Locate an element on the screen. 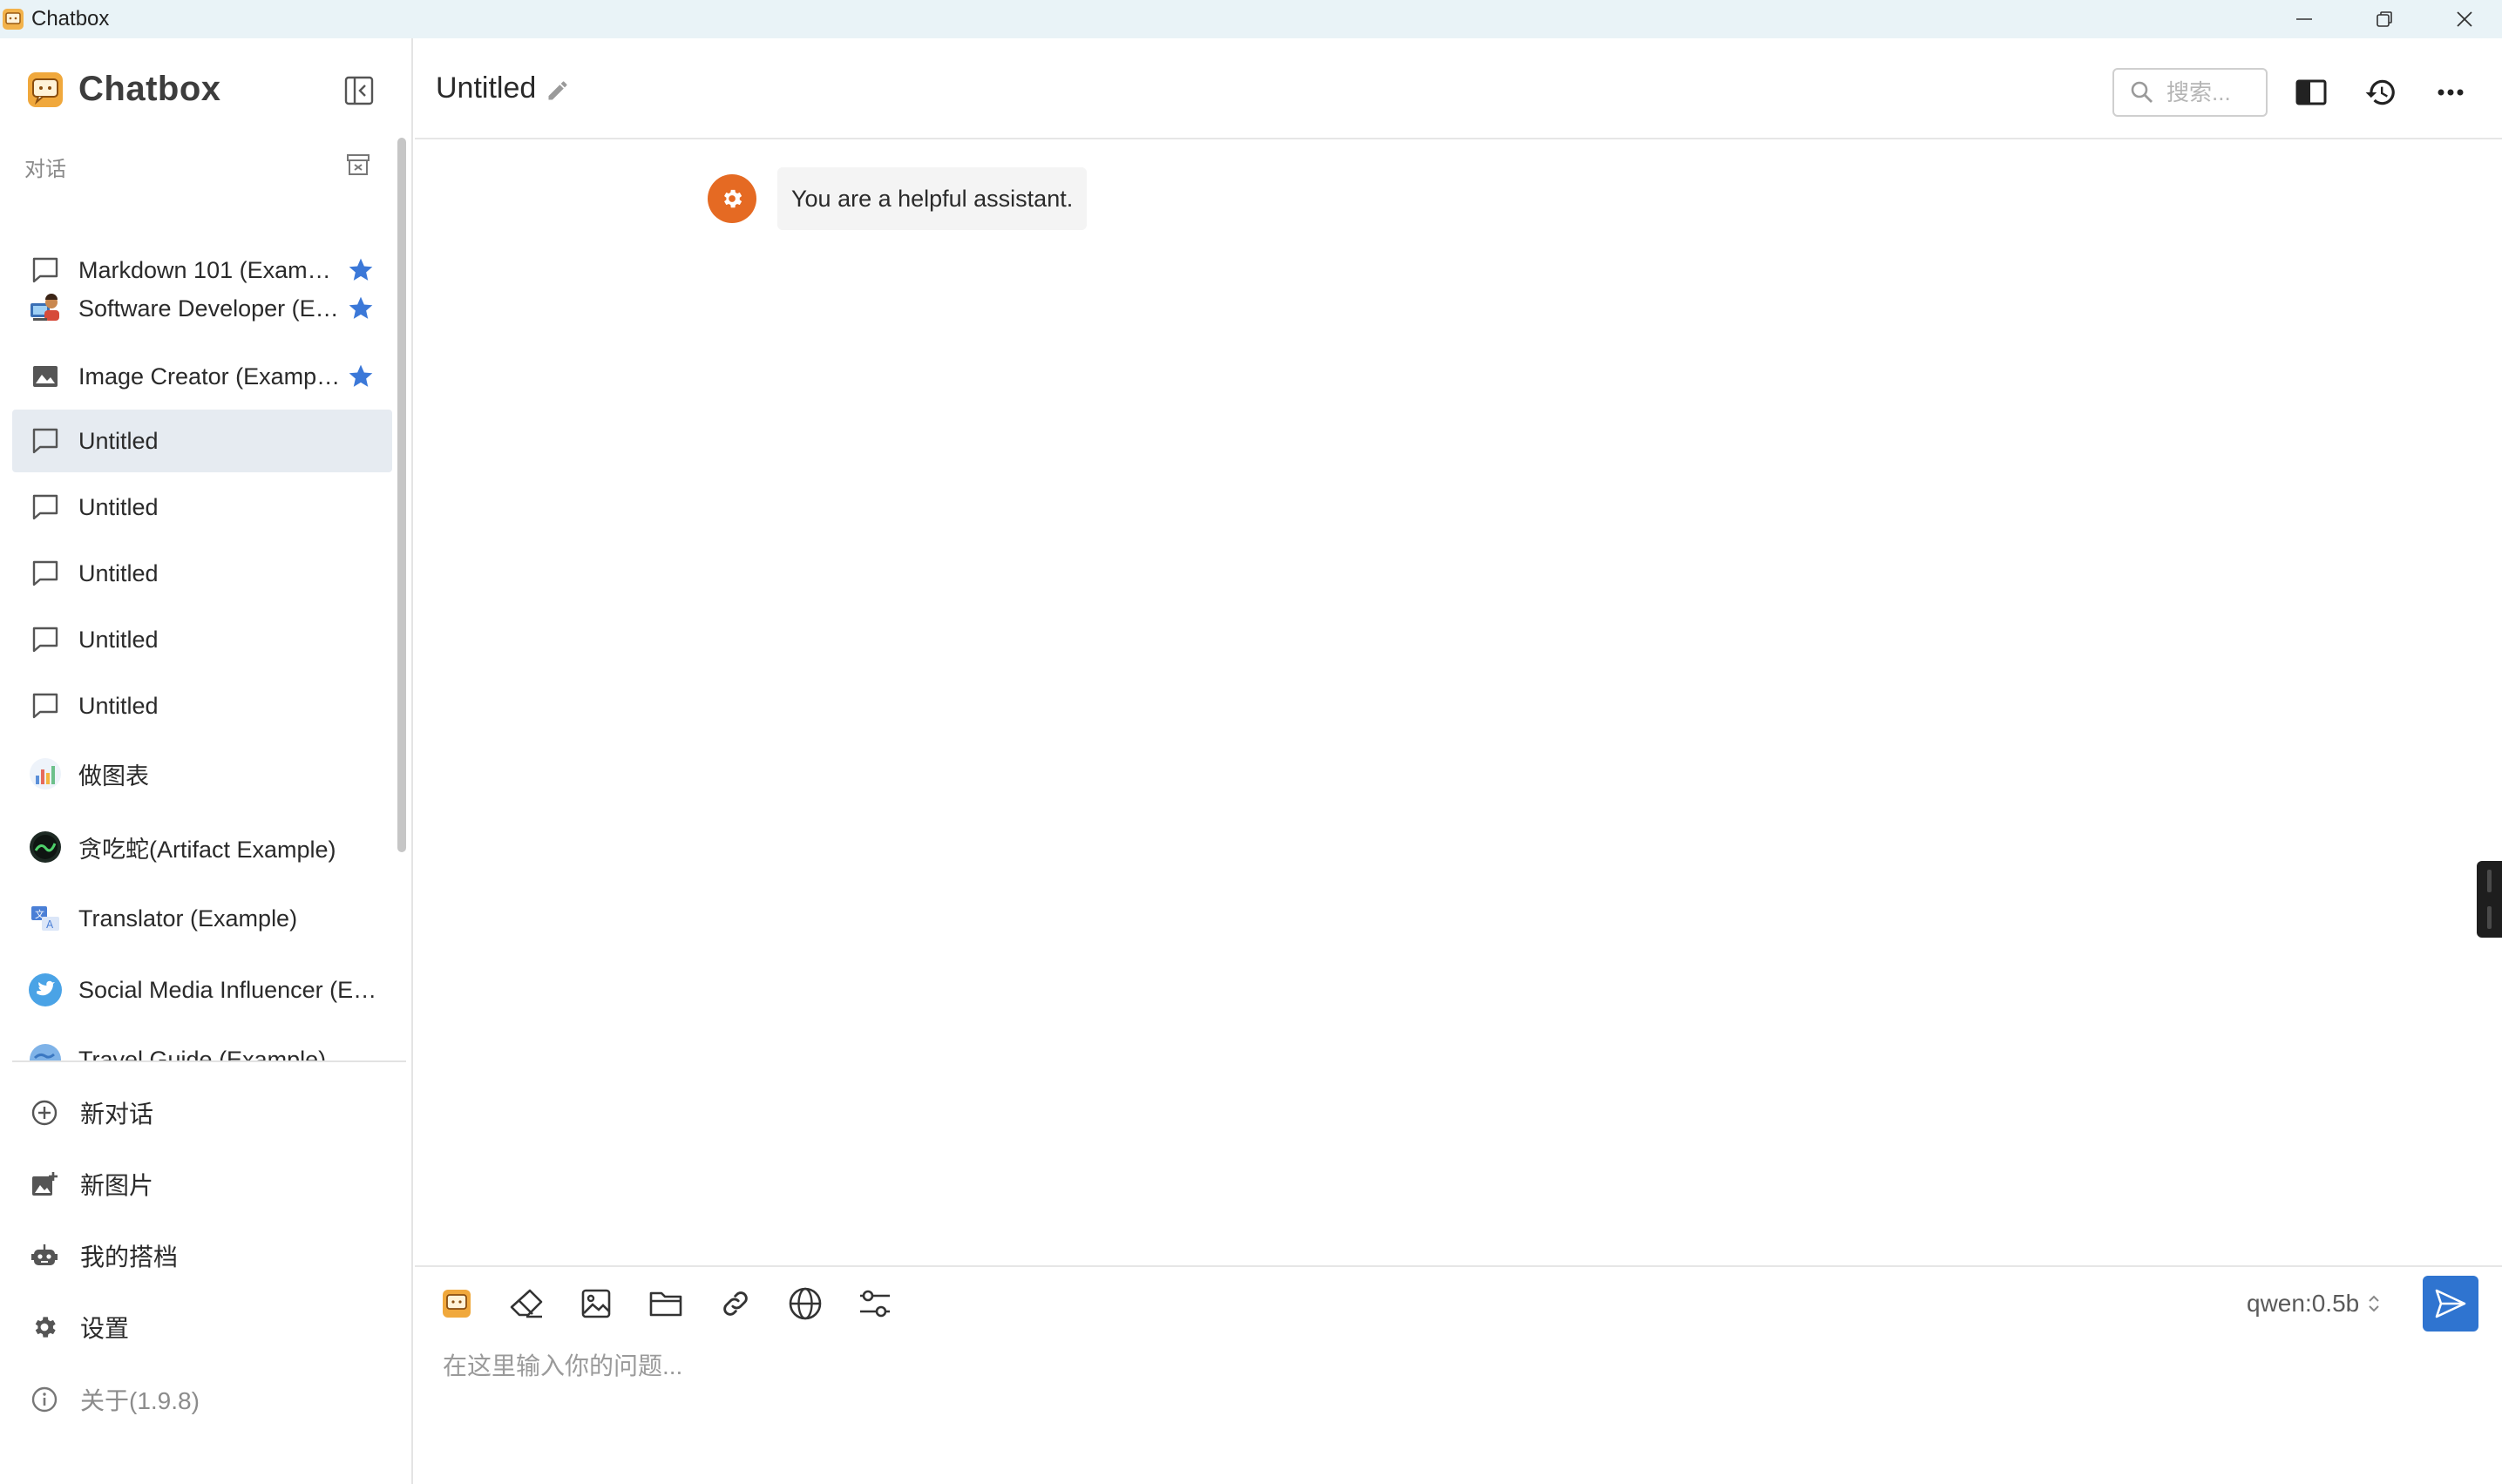 This screenshot has width=2502, height=1484. search-icon is located at coordinates (2142, 92).